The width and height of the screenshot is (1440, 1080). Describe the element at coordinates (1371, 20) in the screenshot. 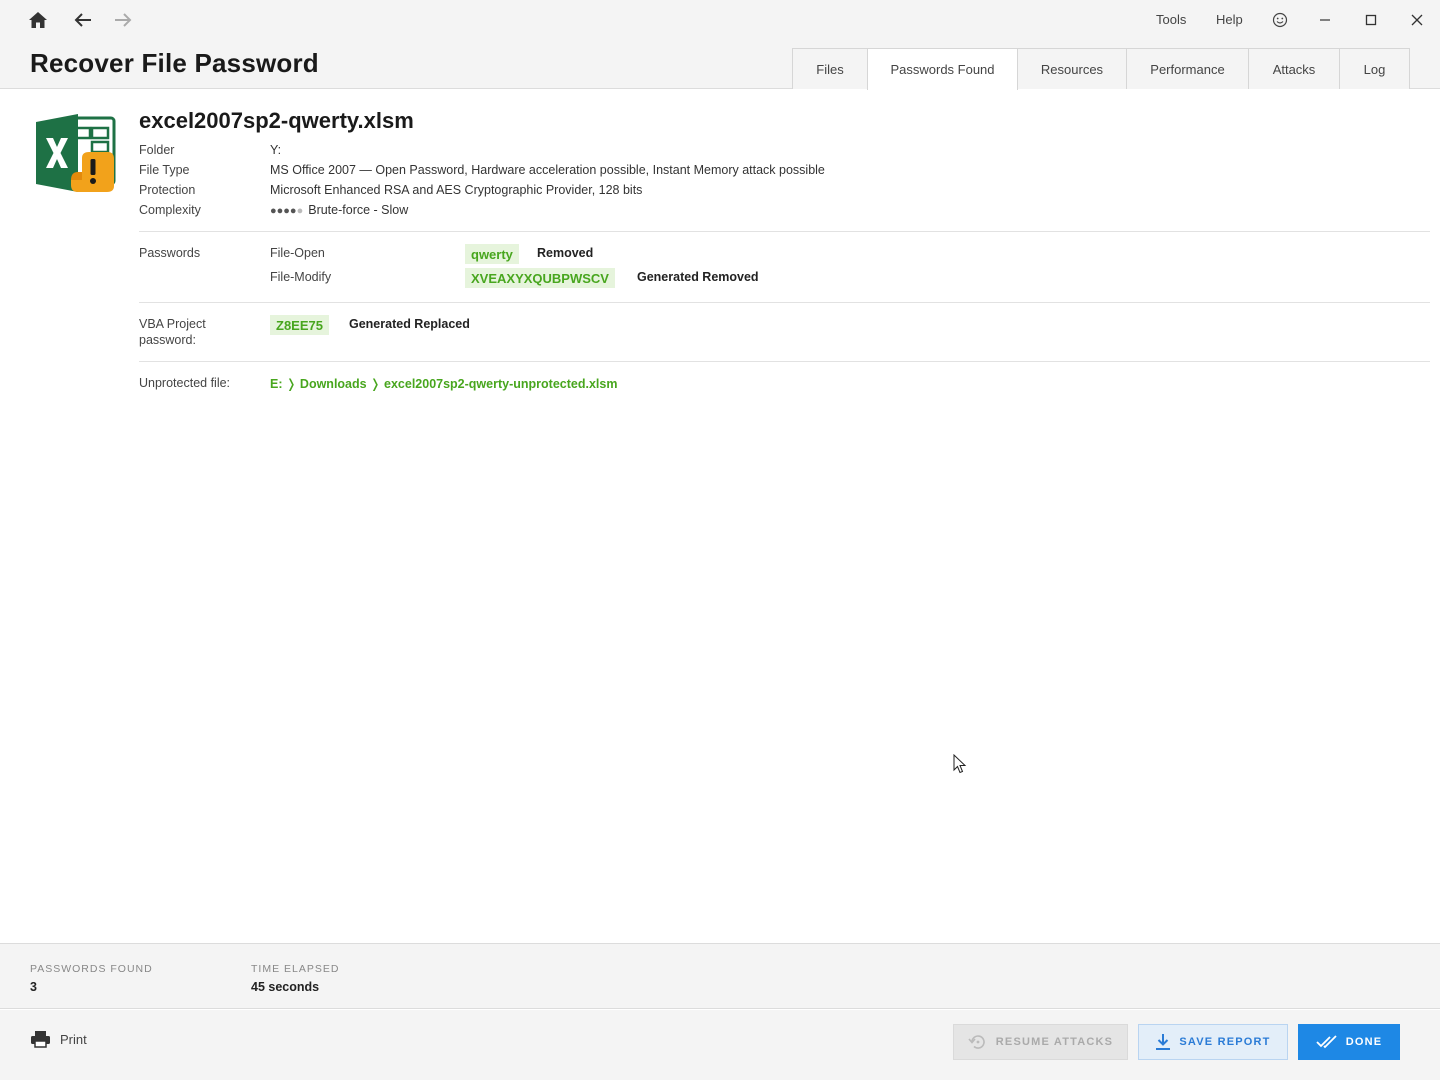

I see `maximize-icon` at that location.